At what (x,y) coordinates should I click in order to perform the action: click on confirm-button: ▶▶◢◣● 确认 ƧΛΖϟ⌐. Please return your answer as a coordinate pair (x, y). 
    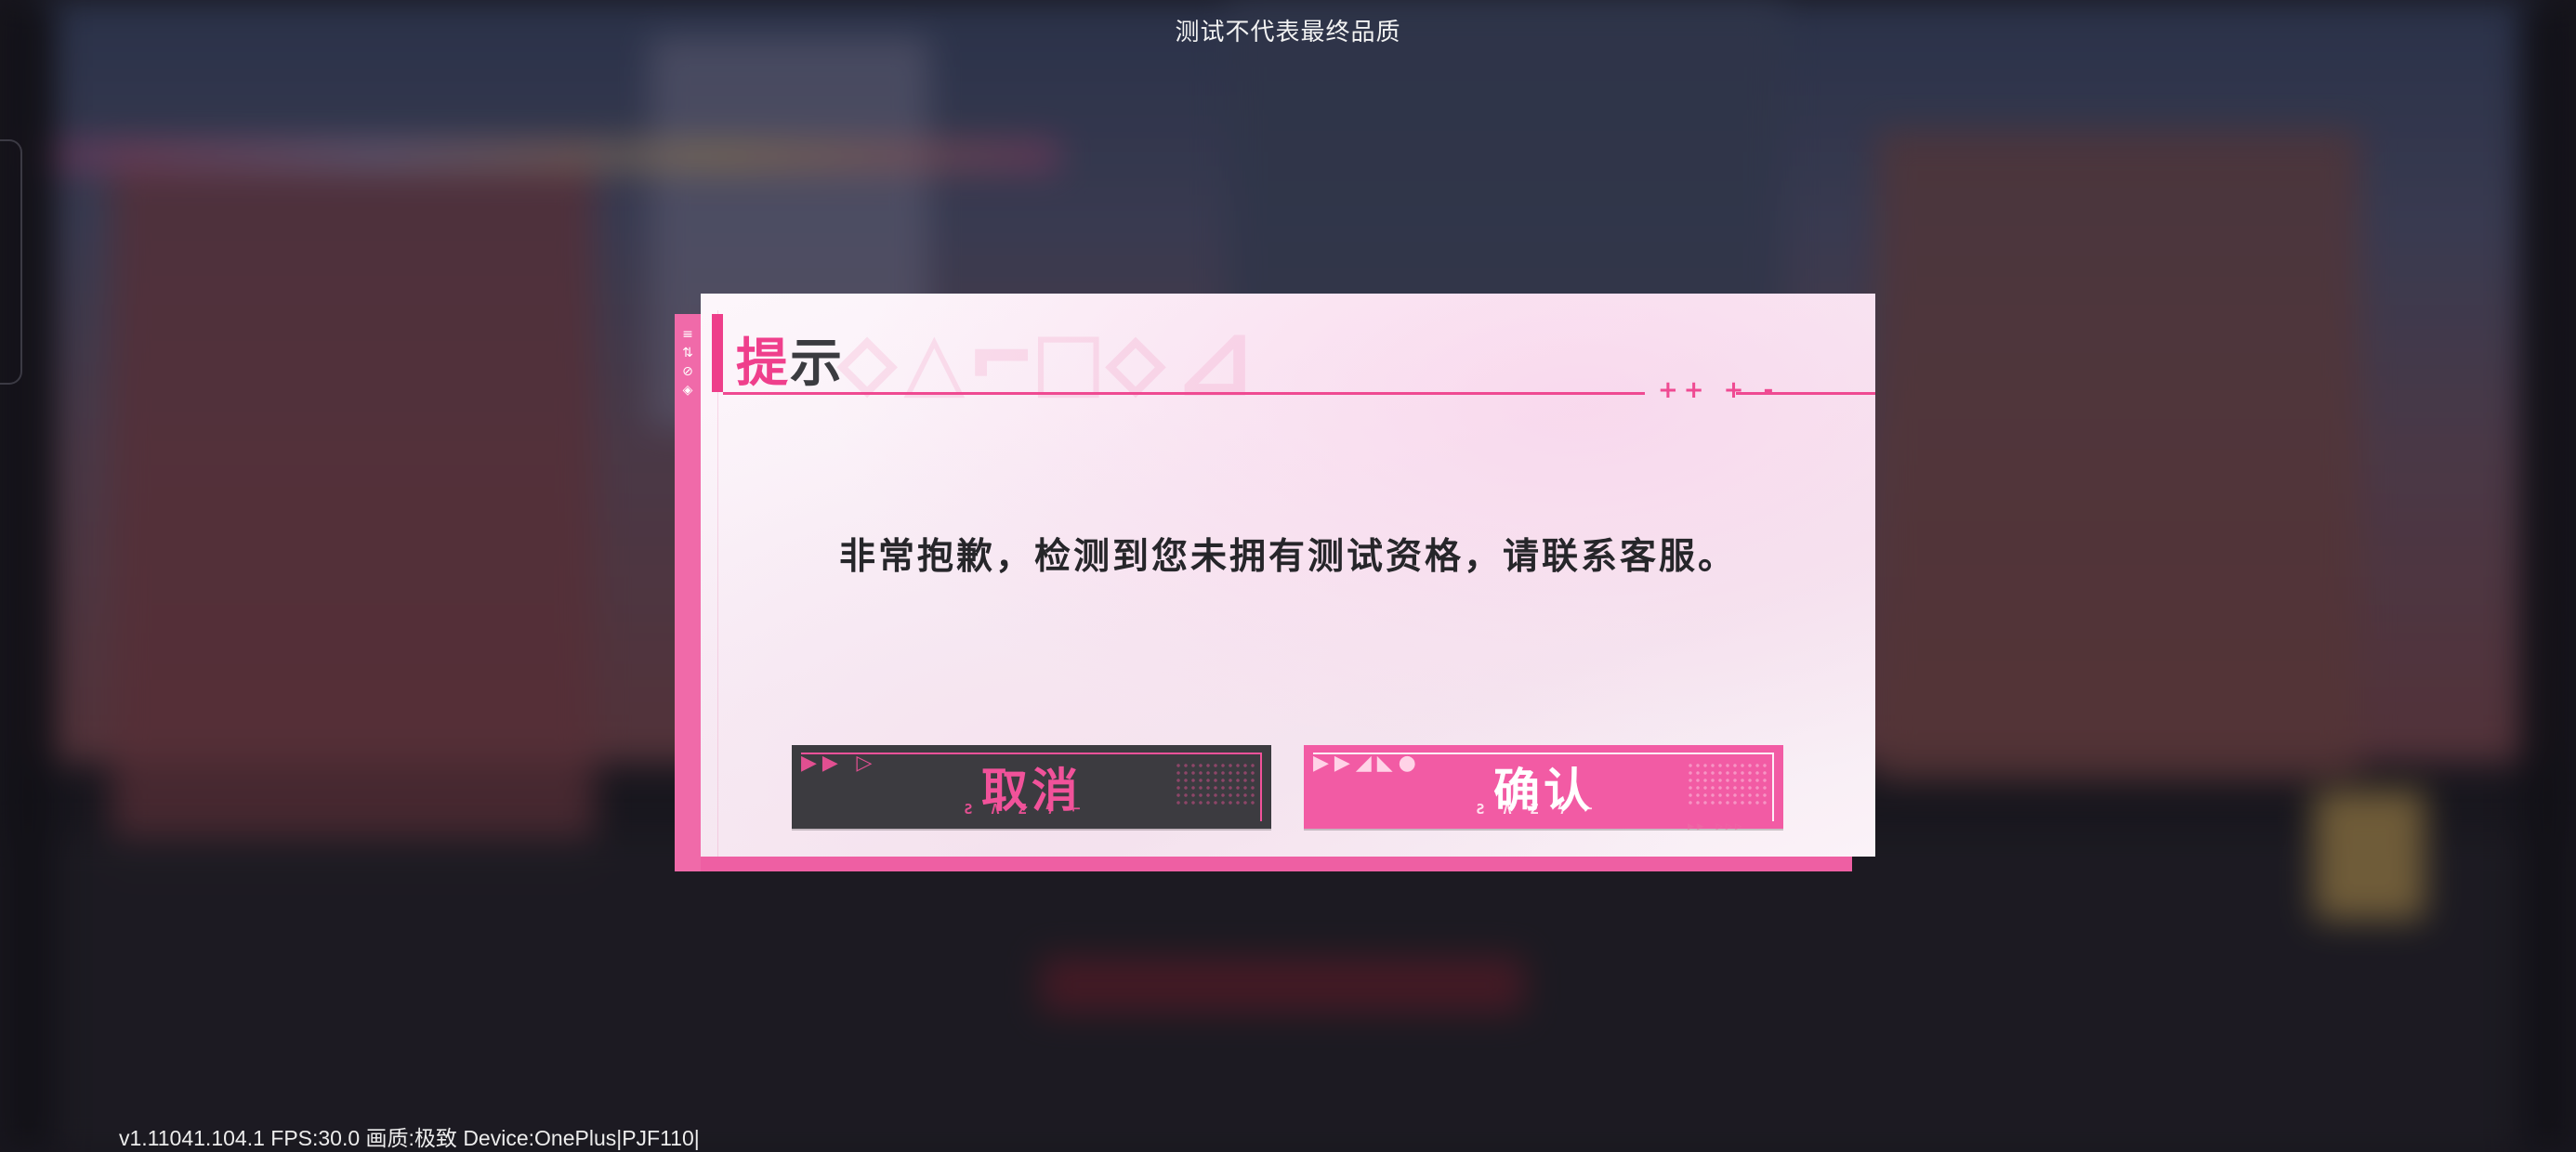
    Looking at the image, I should click on (1543, 787).